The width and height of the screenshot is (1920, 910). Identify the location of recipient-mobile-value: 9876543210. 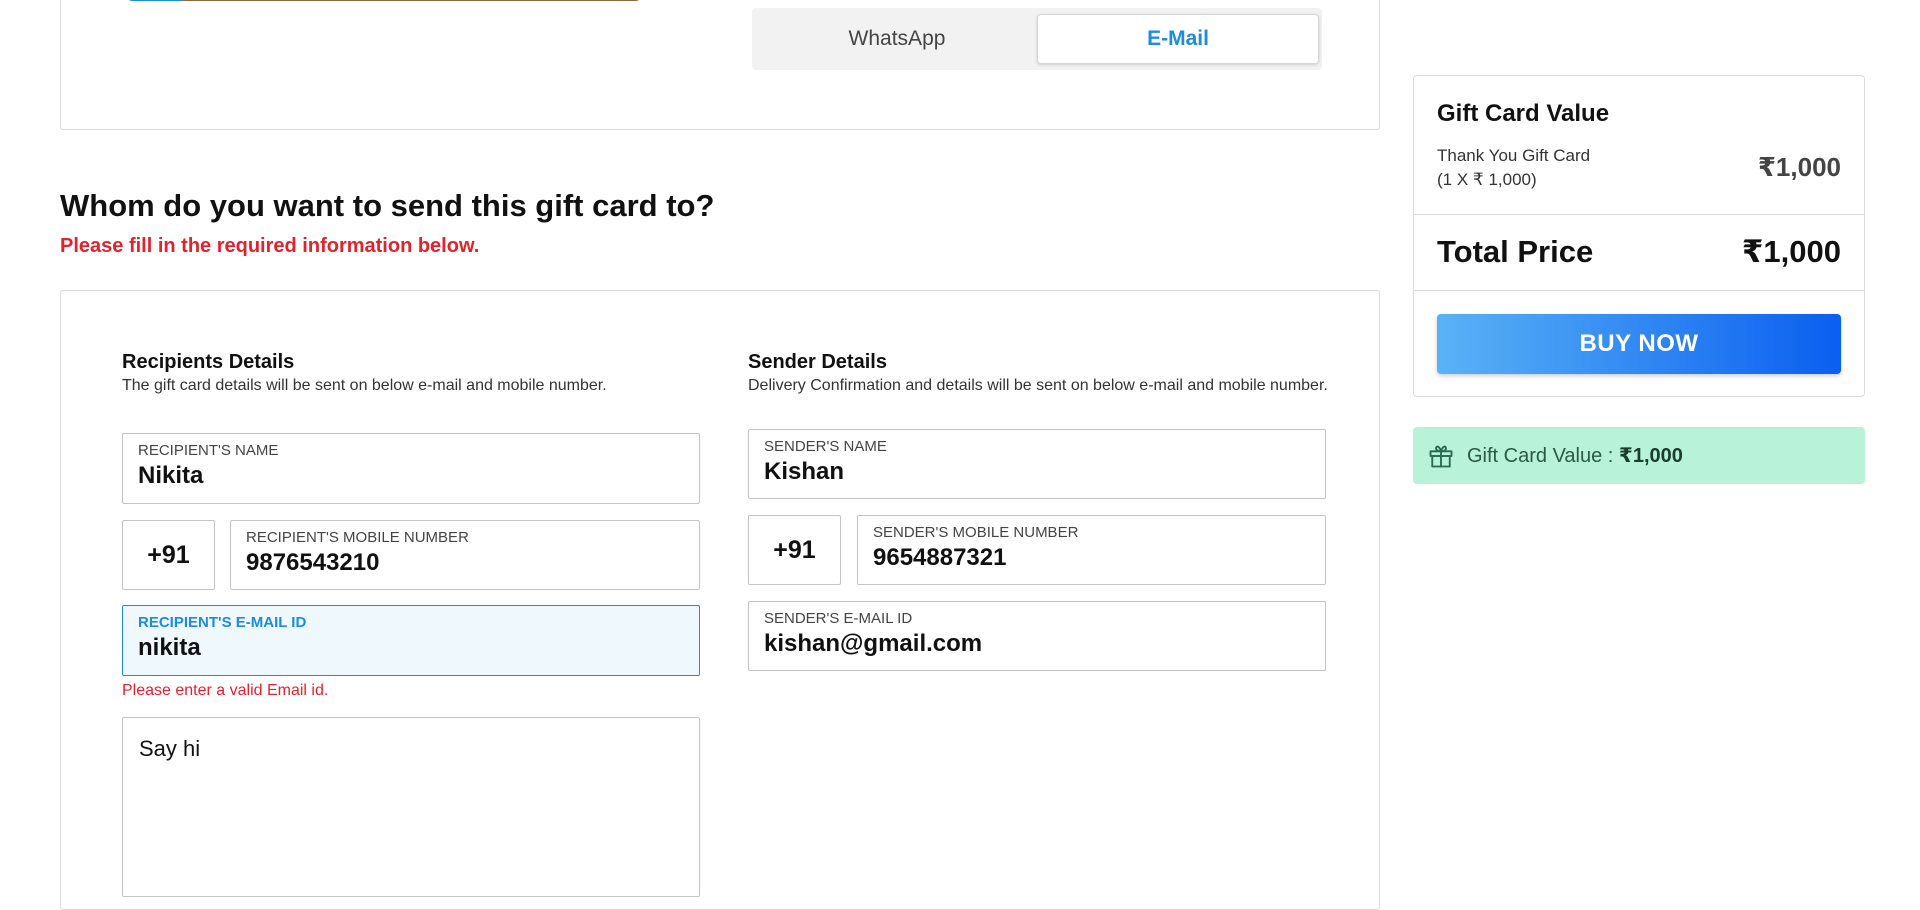
(313, 562).